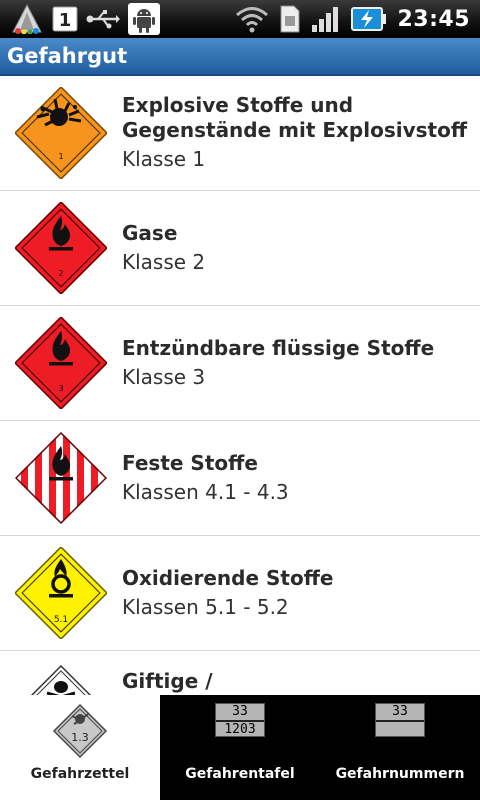 The height and width of the screenshot is (800, 480). I want to click on list-item-class-5: 5.1 Oxidierende Stoffe Klassen 5.1 - 5.2, so click(240, 593).